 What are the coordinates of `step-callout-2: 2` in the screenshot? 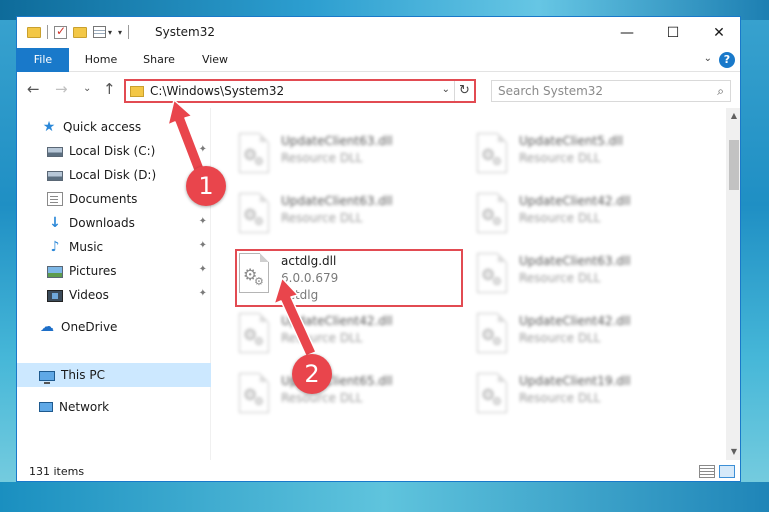 It's located at (312, 374).